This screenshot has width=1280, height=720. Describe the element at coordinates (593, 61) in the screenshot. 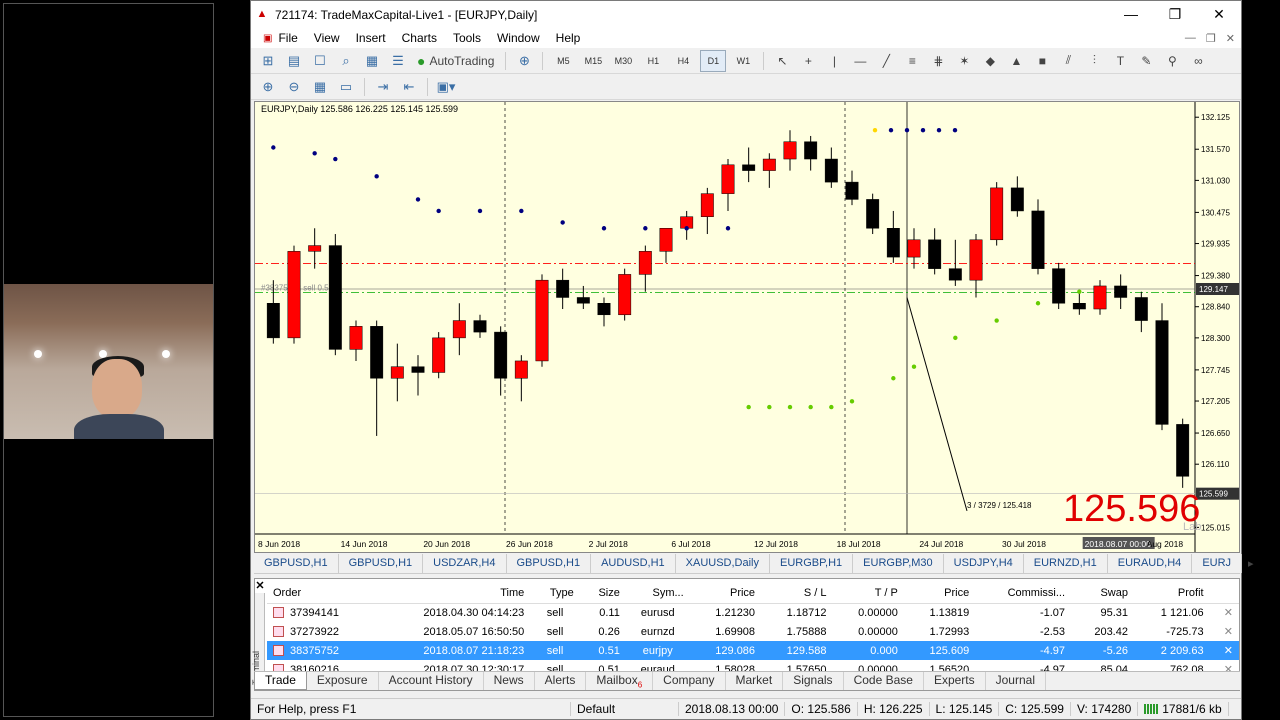

I see `tf-m15: M15` at that location.